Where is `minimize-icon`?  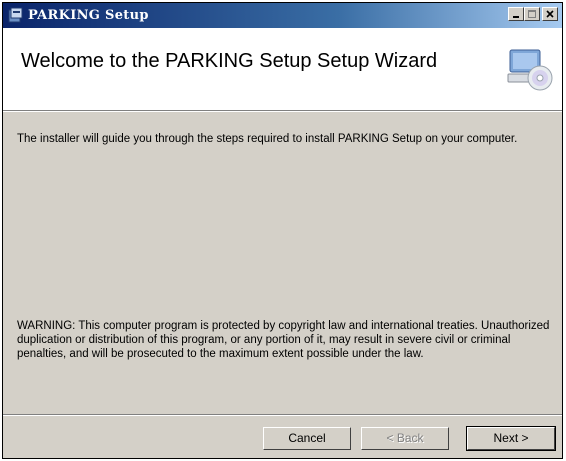 minimize-icon is located at coordinates (516, 17).